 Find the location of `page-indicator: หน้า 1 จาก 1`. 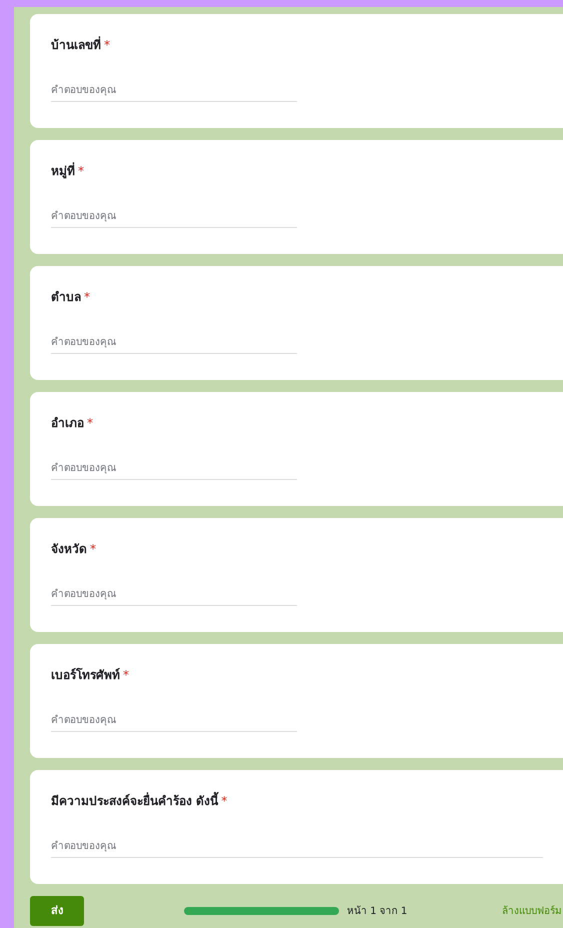

page-indicator: หน้า 1 จาก 1 is located at coordinates (377, 911).